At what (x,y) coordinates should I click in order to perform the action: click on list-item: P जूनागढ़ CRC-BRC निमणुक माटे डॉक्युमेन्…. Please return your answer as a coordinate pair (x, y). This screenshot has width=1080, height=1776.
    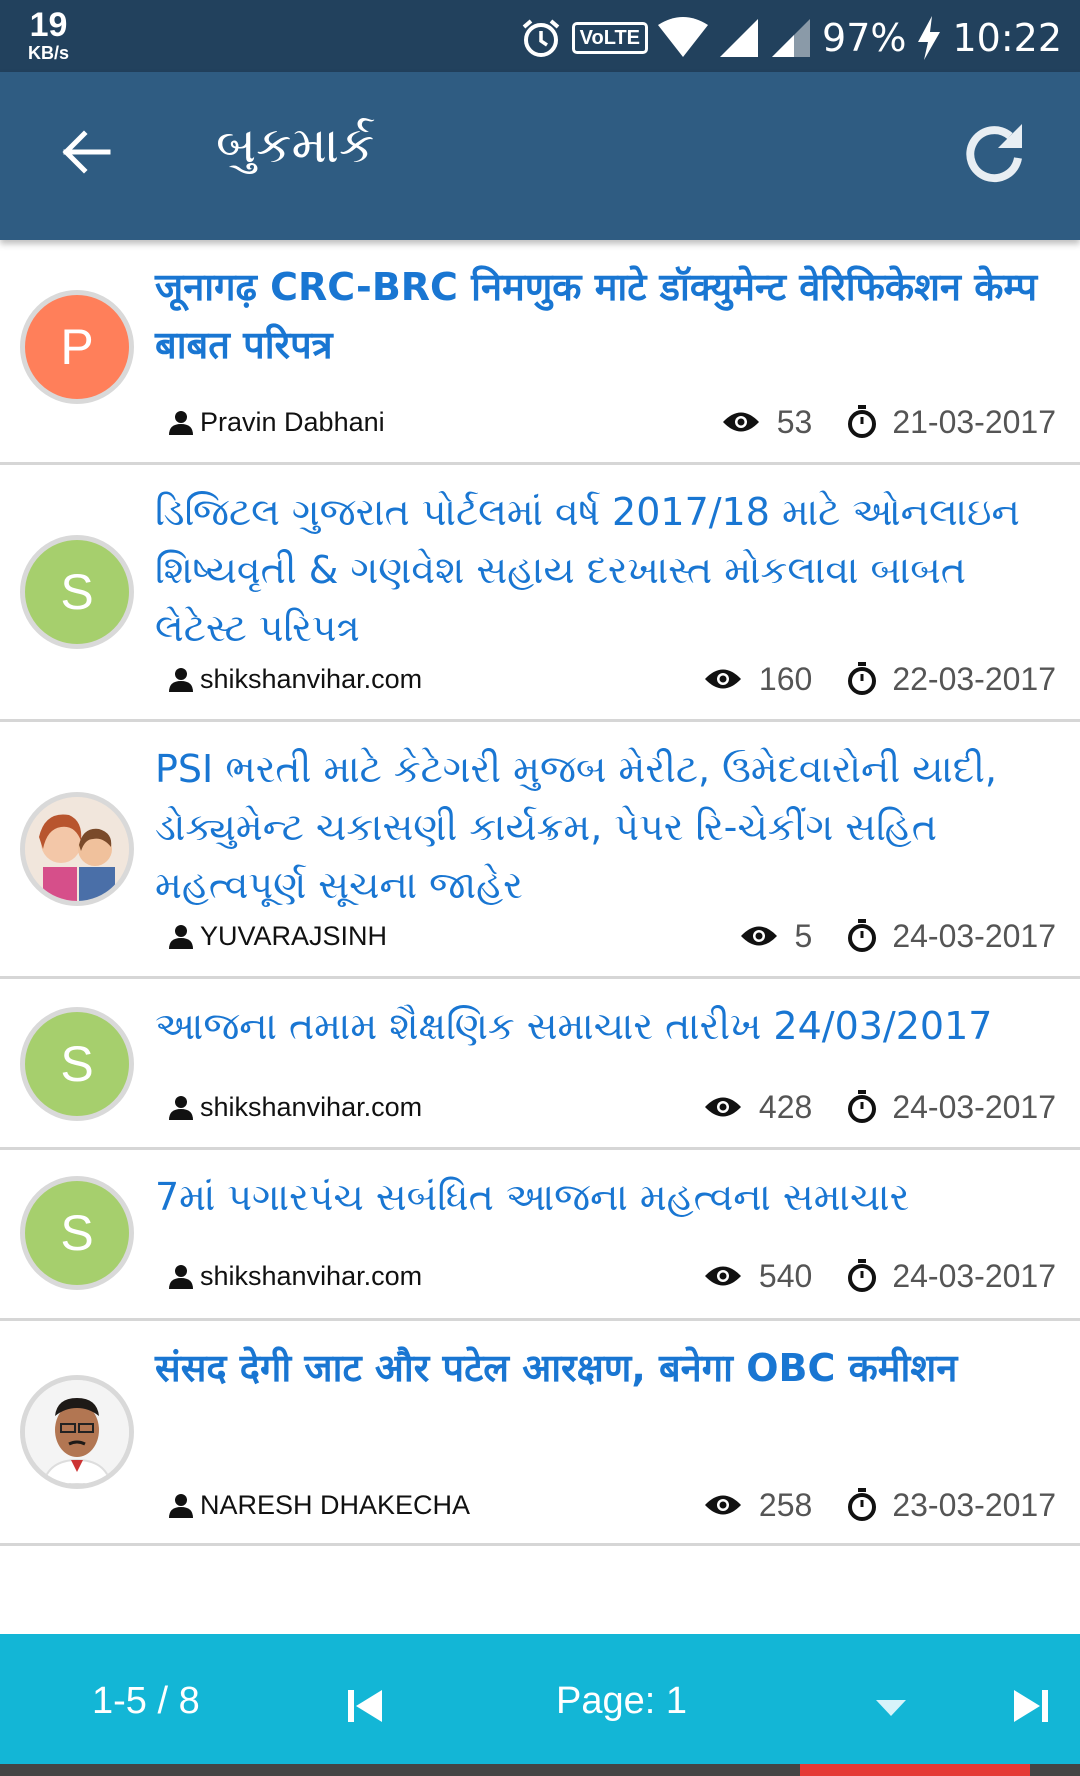
    Looking at the image, I should click on (540, 352).